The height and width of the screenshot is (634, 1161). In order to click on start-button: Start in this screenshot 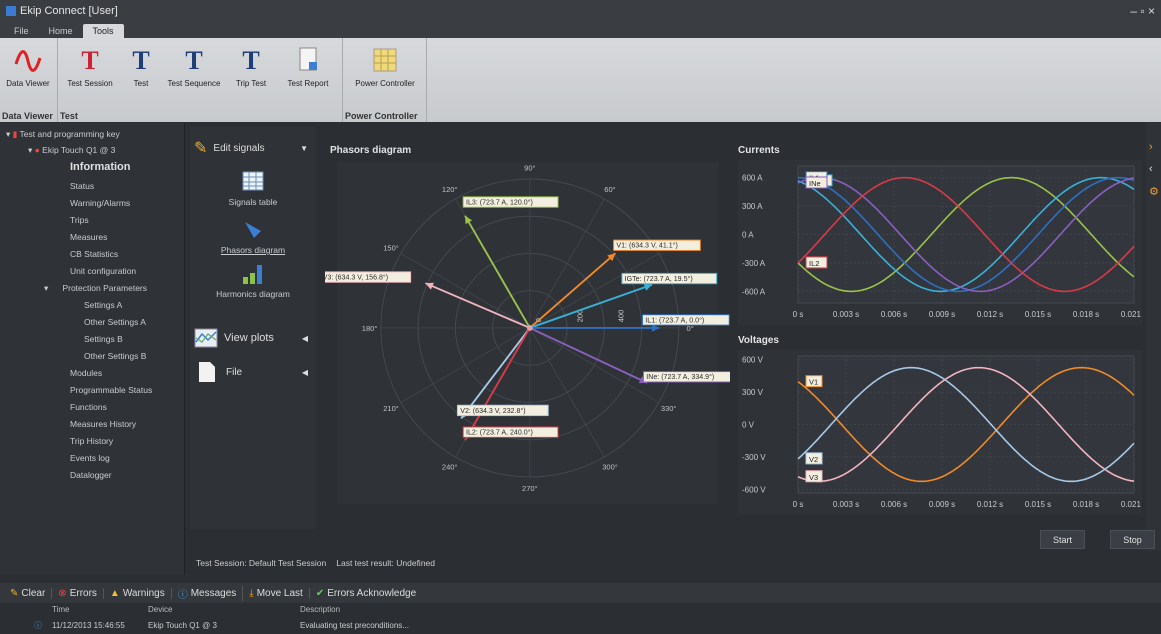, I will do `click(1062, 539)`.